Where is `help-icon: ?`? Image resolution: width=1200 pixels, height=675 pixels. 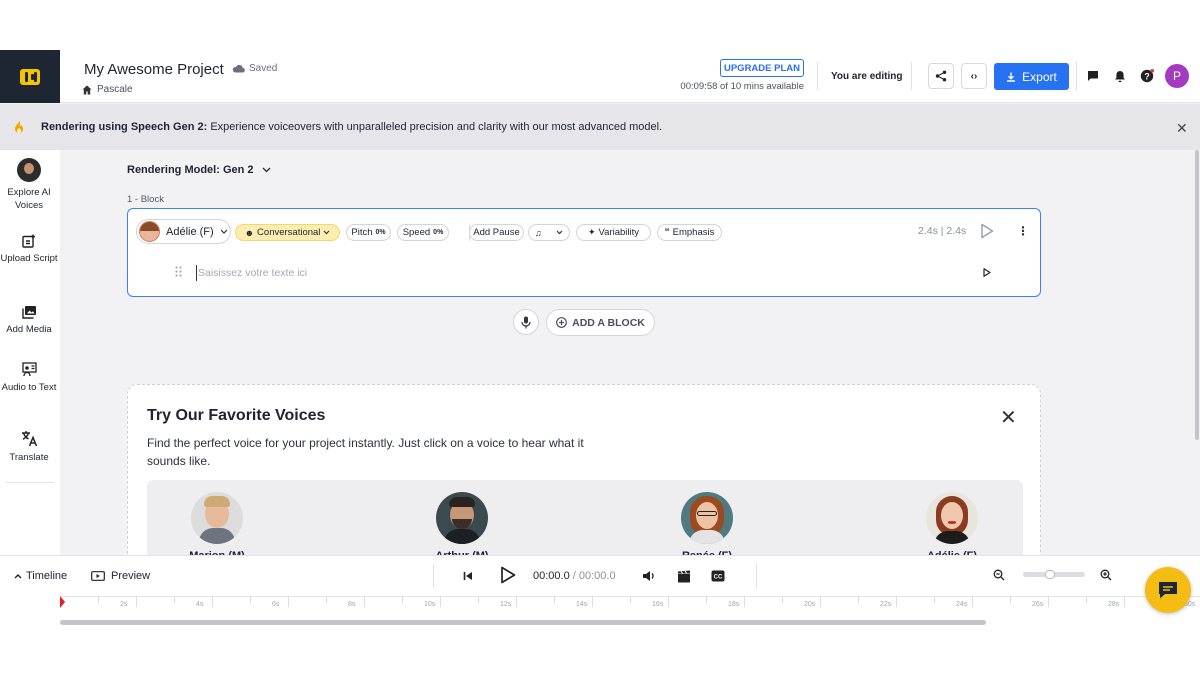
help-icon: ? is located at coordinates (1147, 76).